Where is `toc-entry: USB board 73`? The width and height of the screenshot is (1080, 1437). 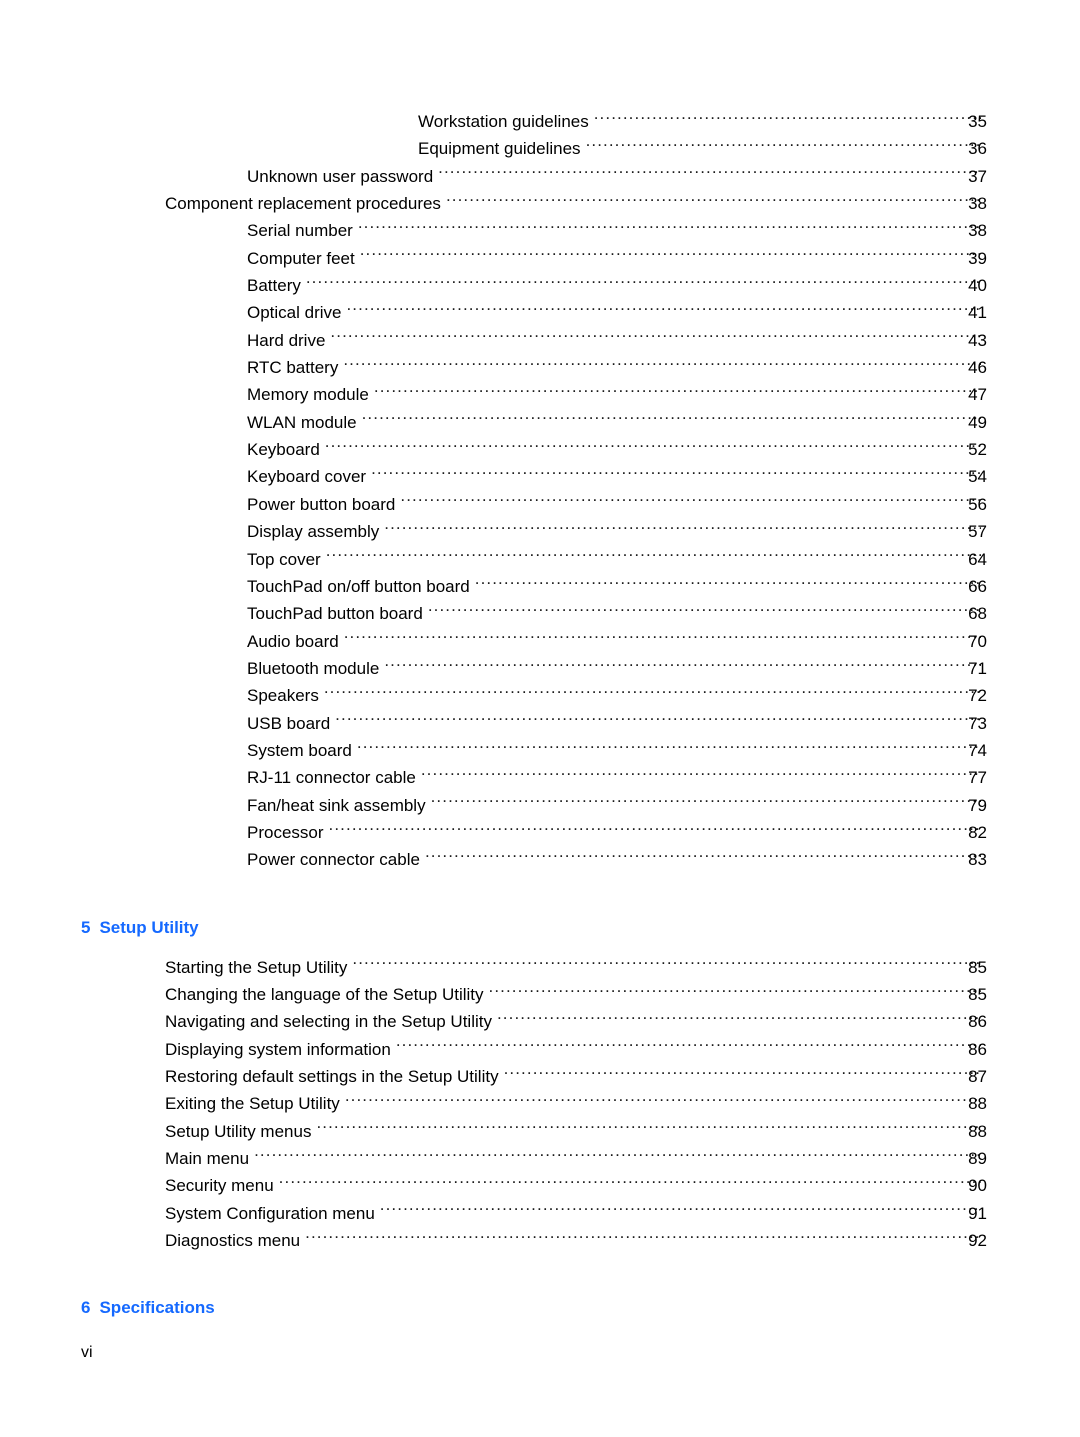 toc-entry: USB board 73 is located at coordinates (540, 723).